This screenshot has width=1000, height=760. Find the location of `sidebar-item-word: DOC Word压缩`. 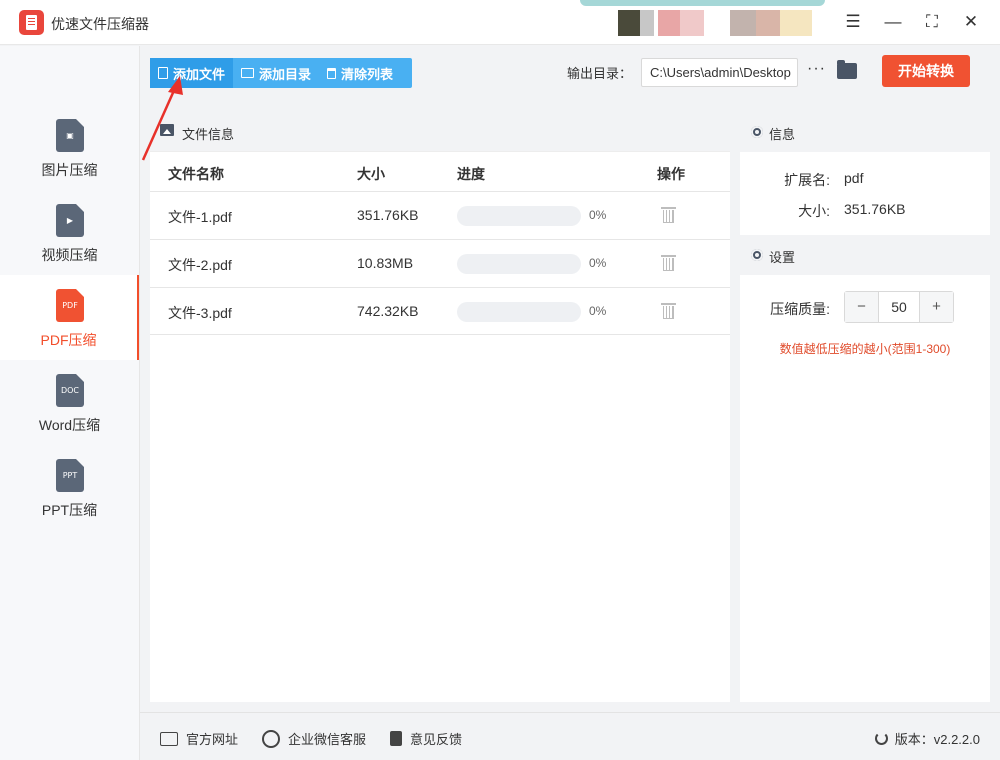

sidebar-item-word: DOC Word压缩 is located at coordinates (69, 402).